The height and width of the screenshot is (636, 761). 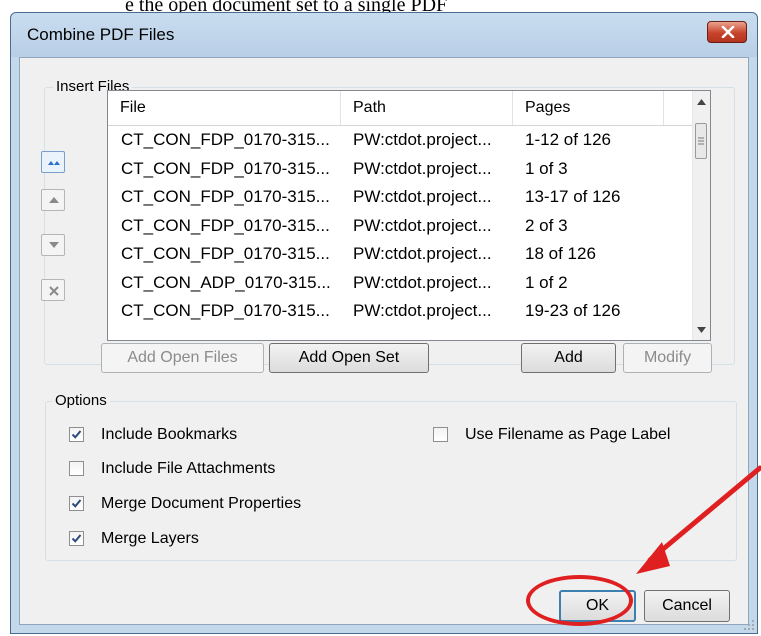 What do you see at coordinates (81, 401) in the screenshot?
I see `options-label: Options` at bounding box center [81, 401].